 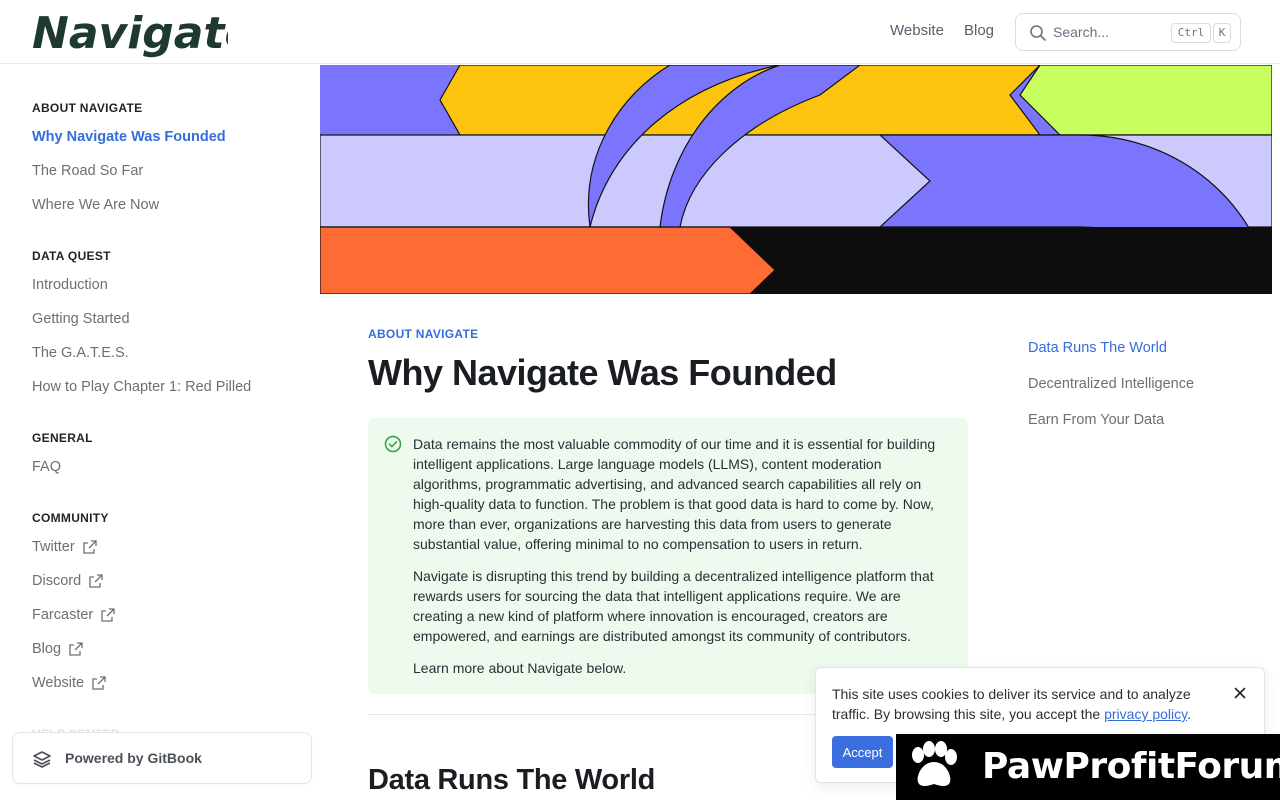 I want to click on sidebar-item-how-to-play-chapter-1: How to Play Chapter 1: Red Pilled, so click(x=141, y=387).